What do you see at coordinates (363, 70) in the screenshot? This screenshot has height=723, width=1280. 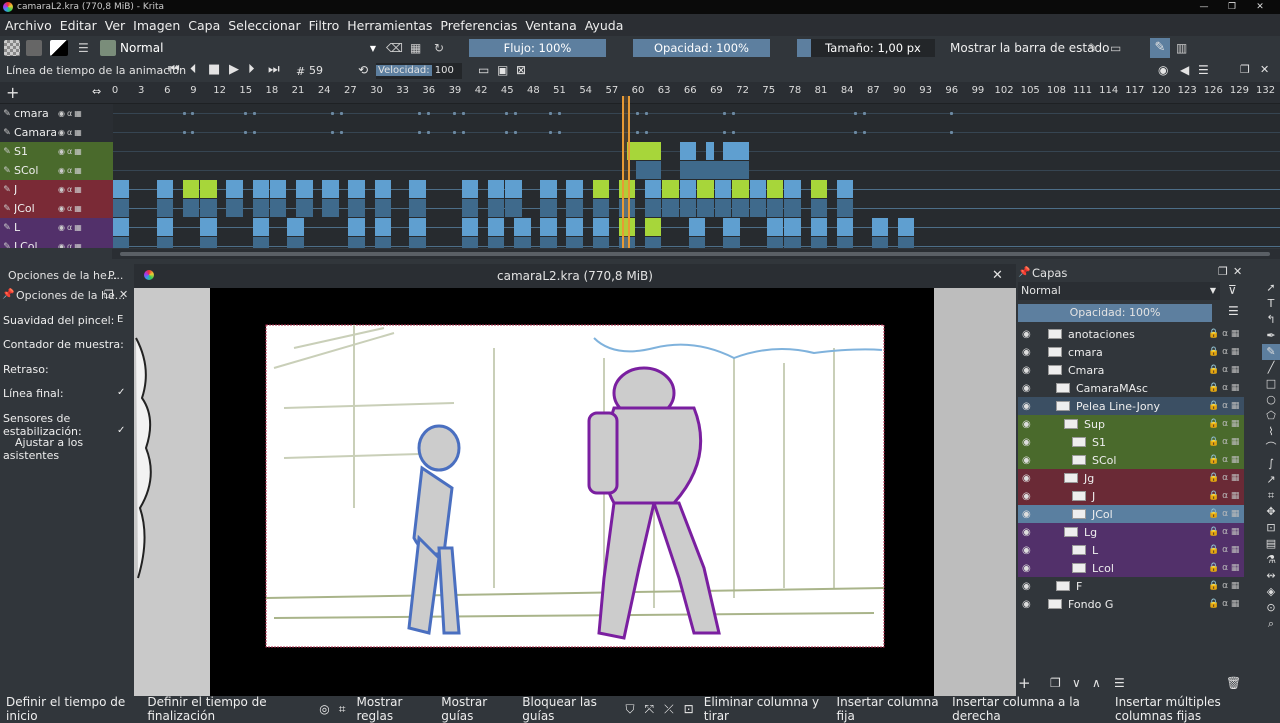 I see `loop-icon: ⟲` at bounding box center [363, 70].